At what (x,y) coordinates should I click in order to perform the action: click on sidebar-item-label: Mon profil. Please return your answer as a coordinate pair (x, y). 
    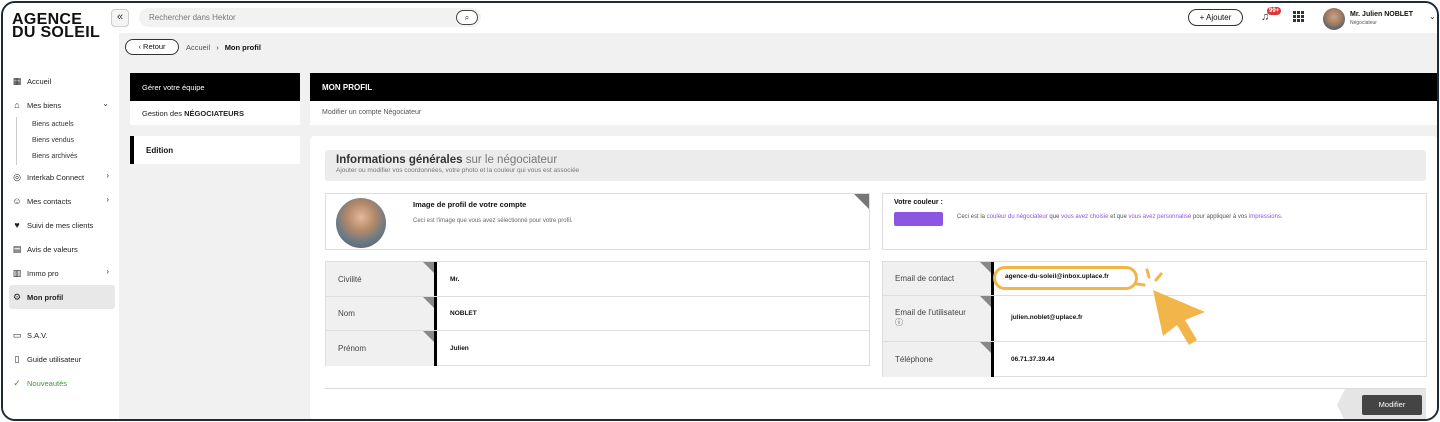
    Looking at the image, I should click on (45, 297).